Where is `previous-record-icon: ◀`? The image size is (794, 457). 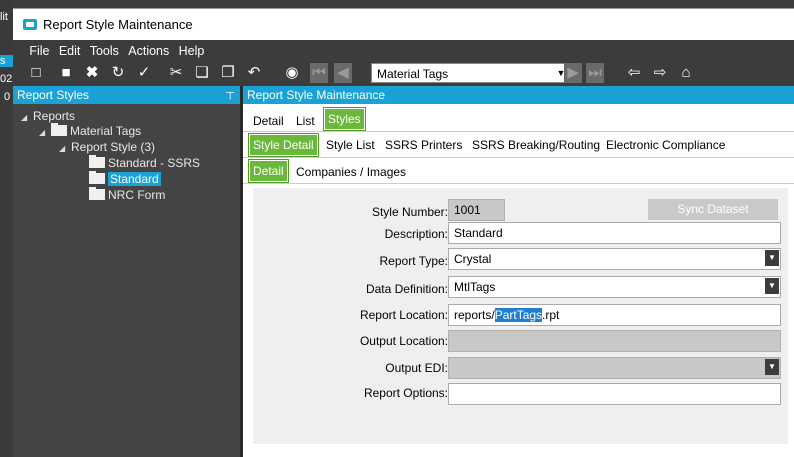
previous-record-icon: ◀ is located at coordinates (343, 73).